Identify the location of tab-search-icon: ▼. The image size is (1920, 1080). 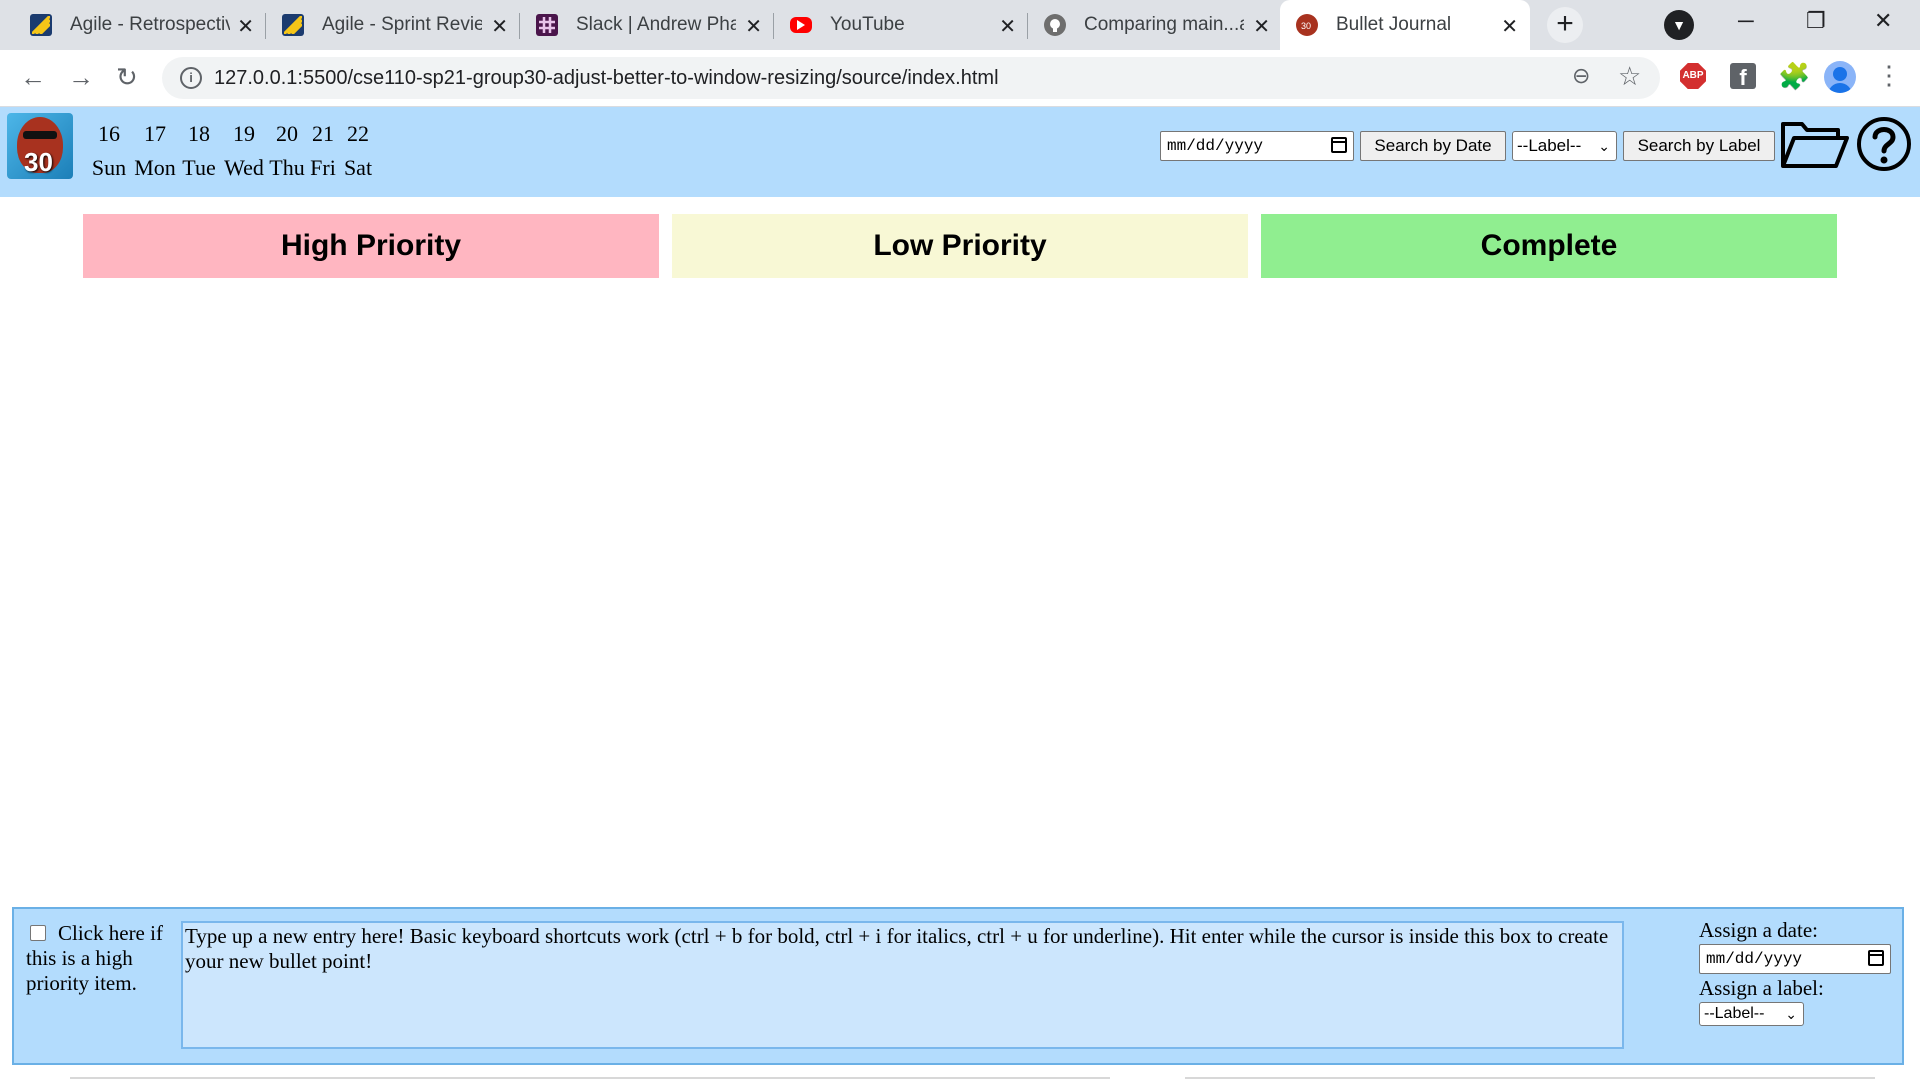
(1679, 25).